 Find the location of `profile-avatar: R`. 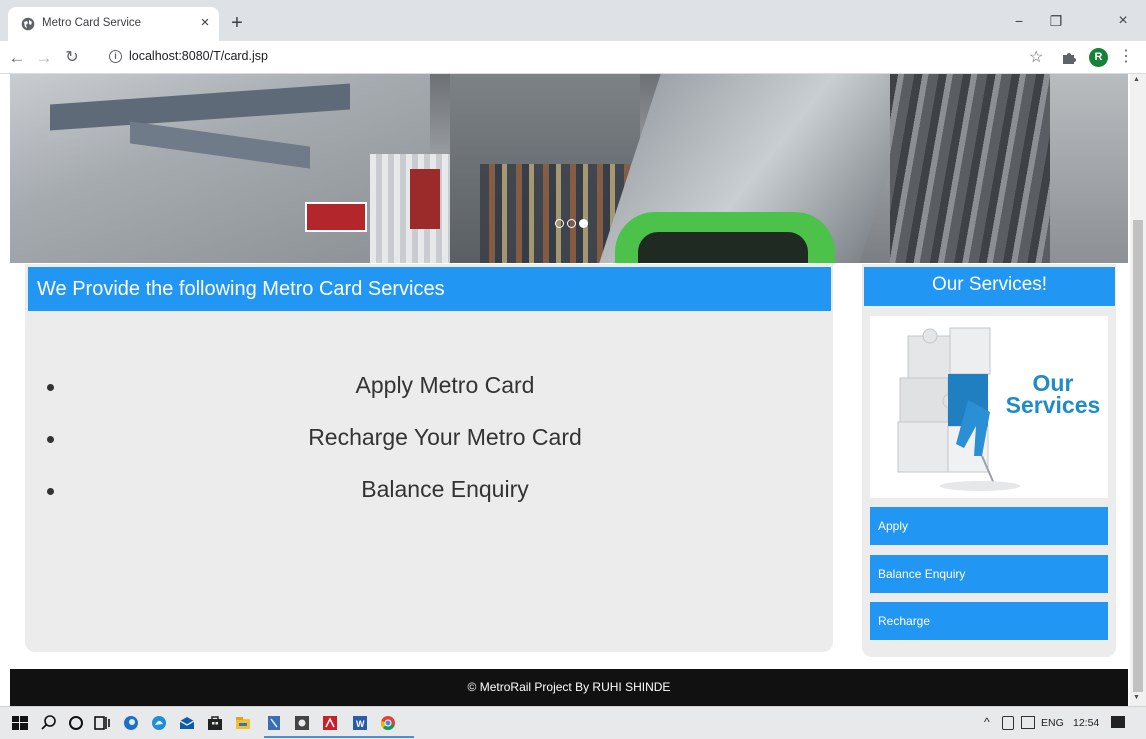

profile-avatar: R is located at coordinates (1098, 57).